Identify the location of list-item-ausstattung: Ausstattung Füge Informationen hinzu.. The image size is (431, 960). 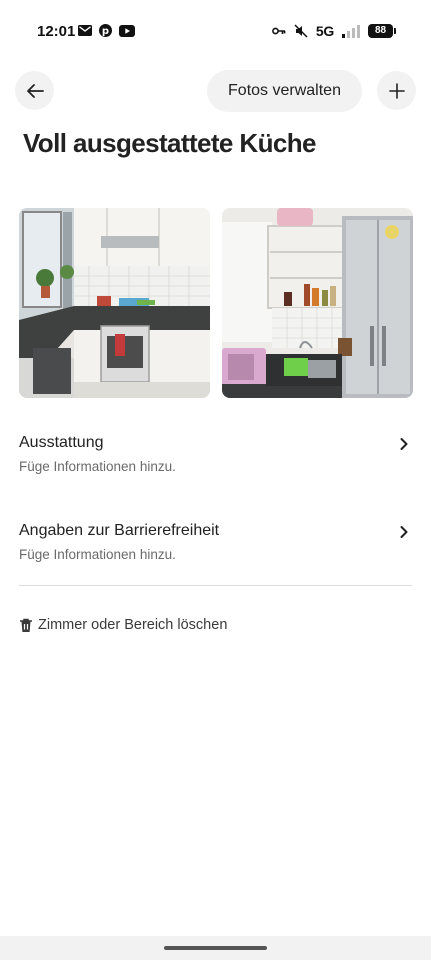
(215, 458).